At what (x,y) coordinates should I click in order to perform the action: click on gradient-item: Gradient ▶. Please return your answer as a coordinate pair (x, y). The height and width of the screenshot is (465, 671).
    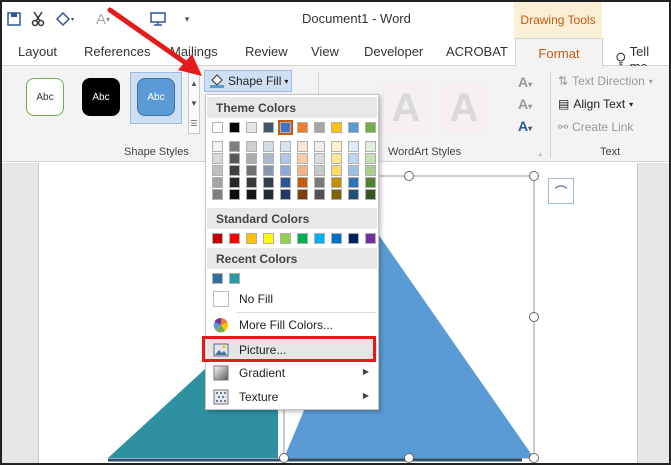
    Looking at the image, I should click on (292, 373).